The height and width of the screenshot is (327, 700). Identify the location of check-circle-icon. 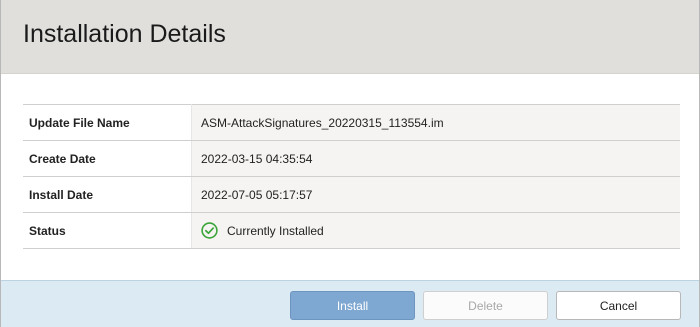
(209, 230).